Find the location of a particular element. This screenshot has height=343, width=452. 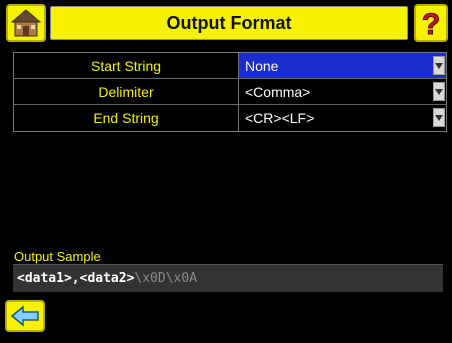

end-string-label: End String is located at coordinates (126, 118).